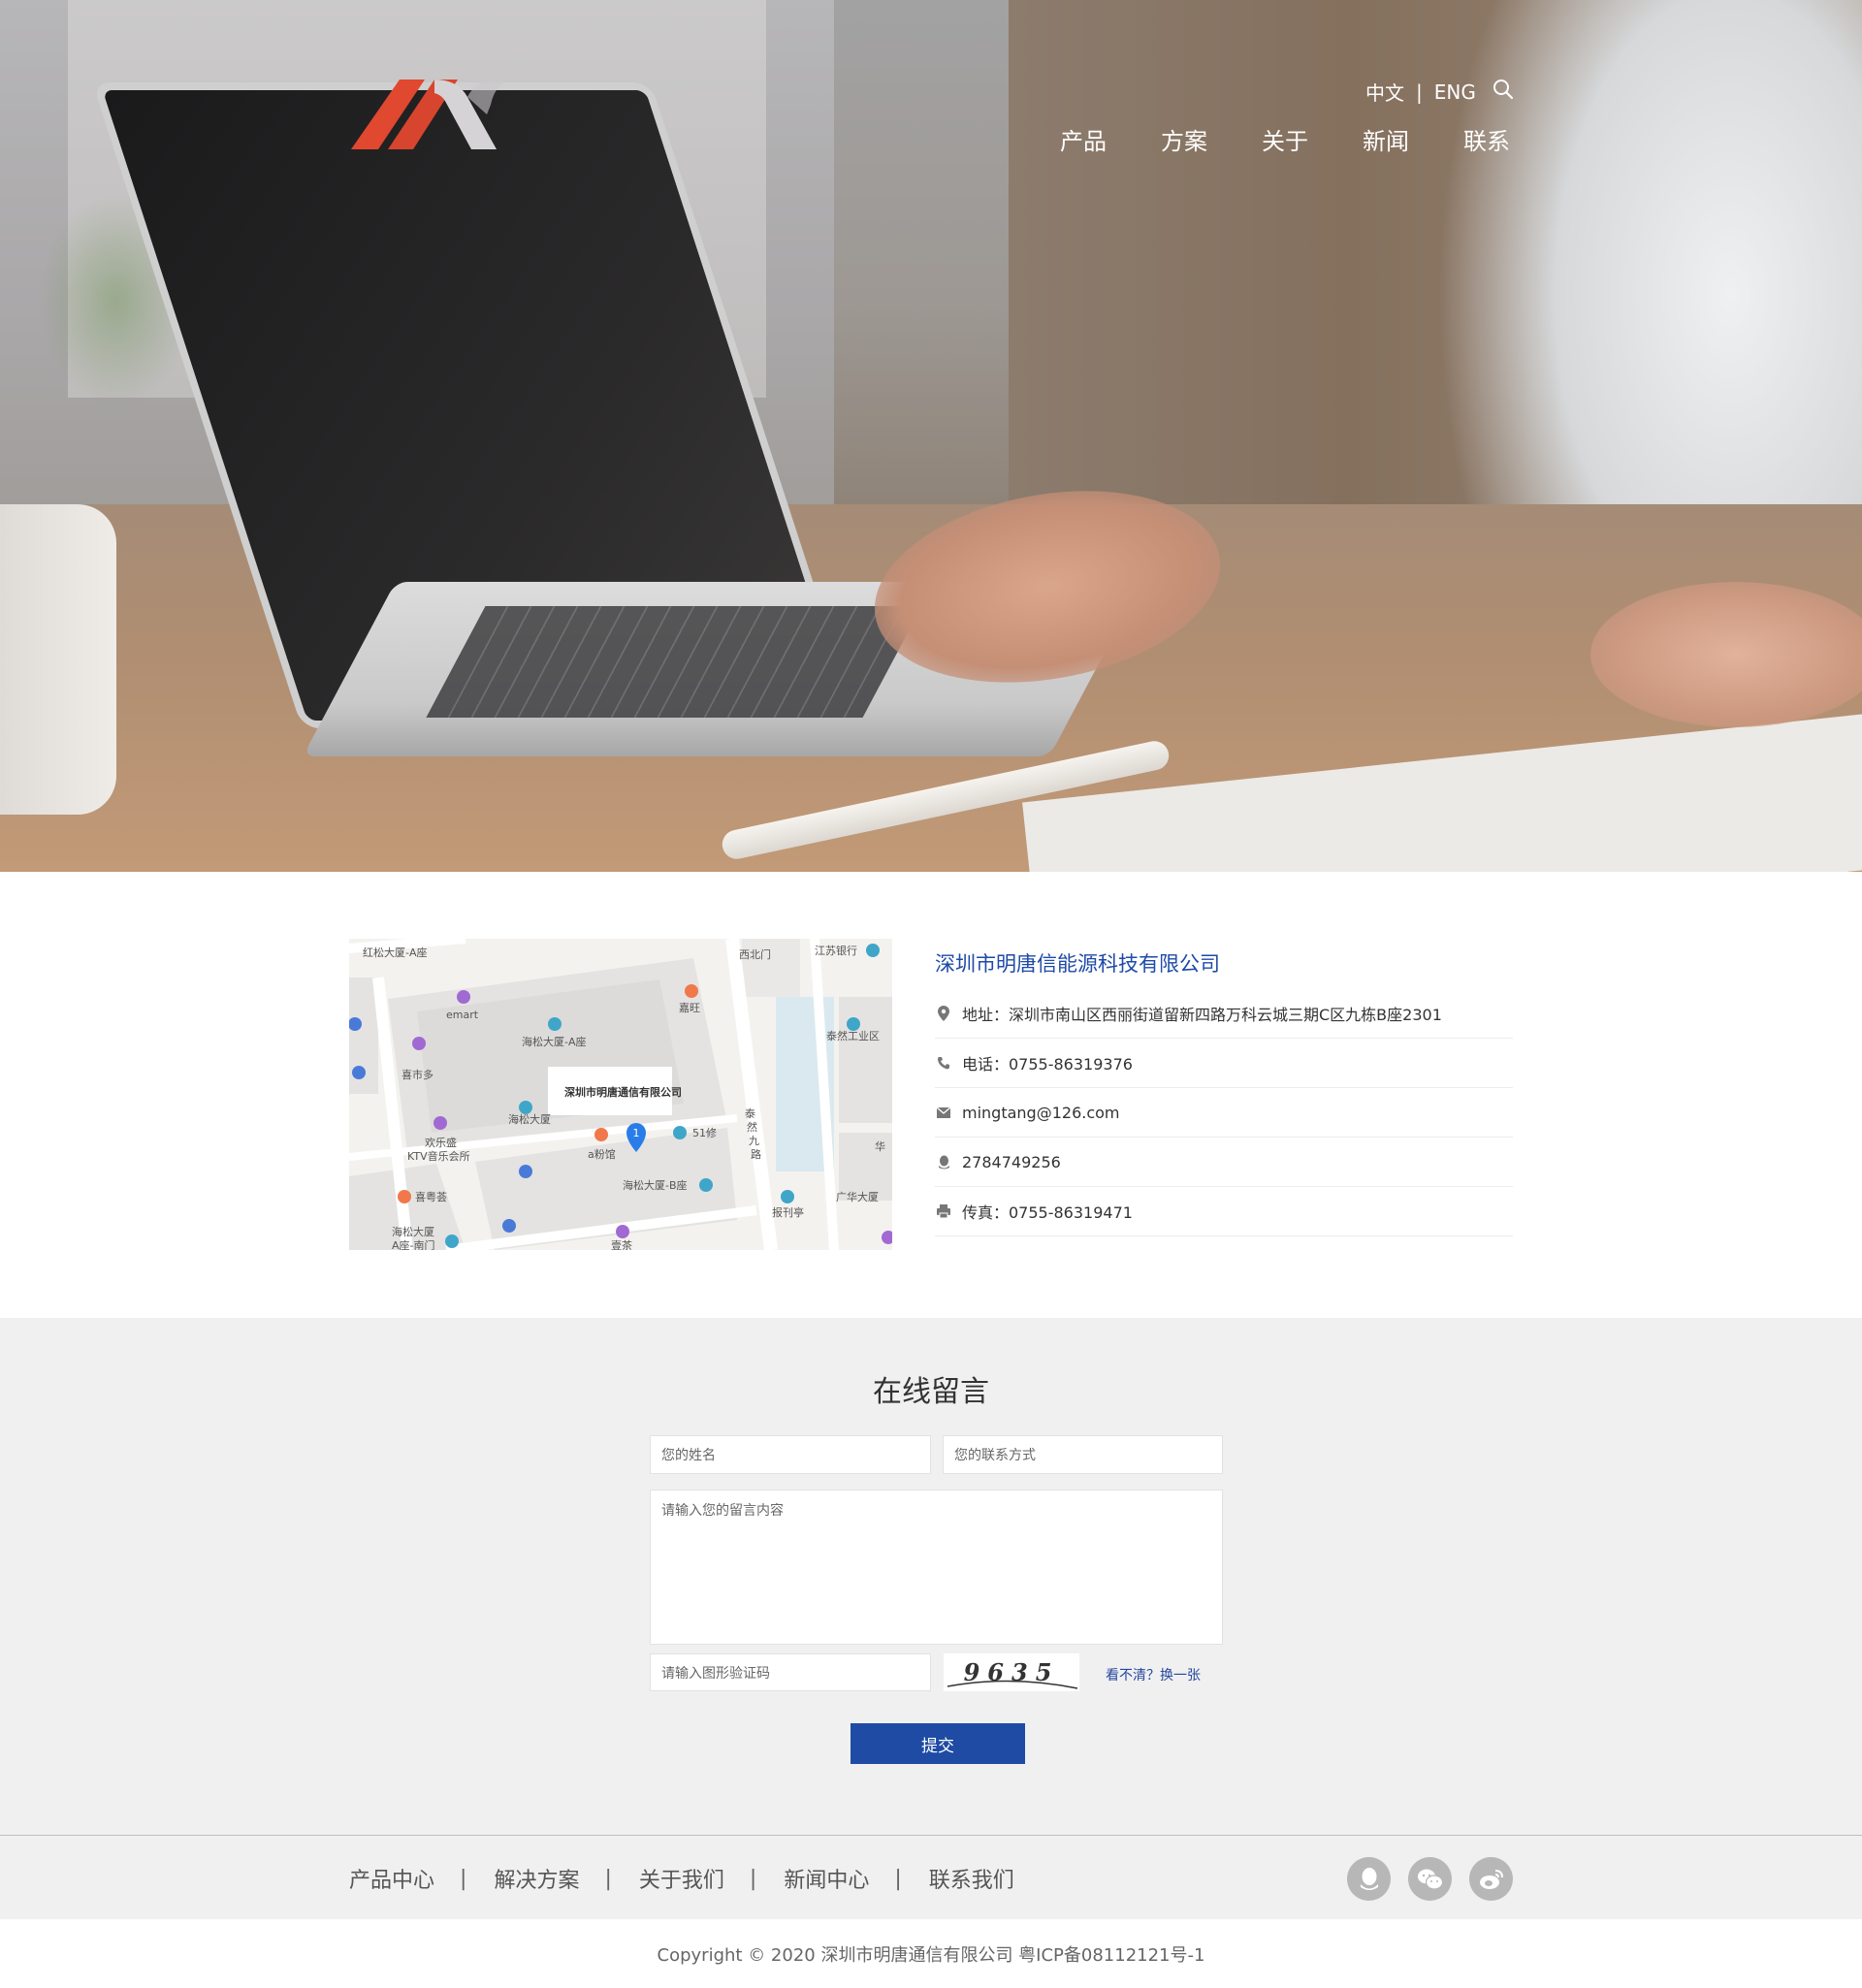 The image size is (1862, 1988). Describe the element at coordinates (1012, 1161) in the screenshot. I see `qq-text: 2784749256` at that location.